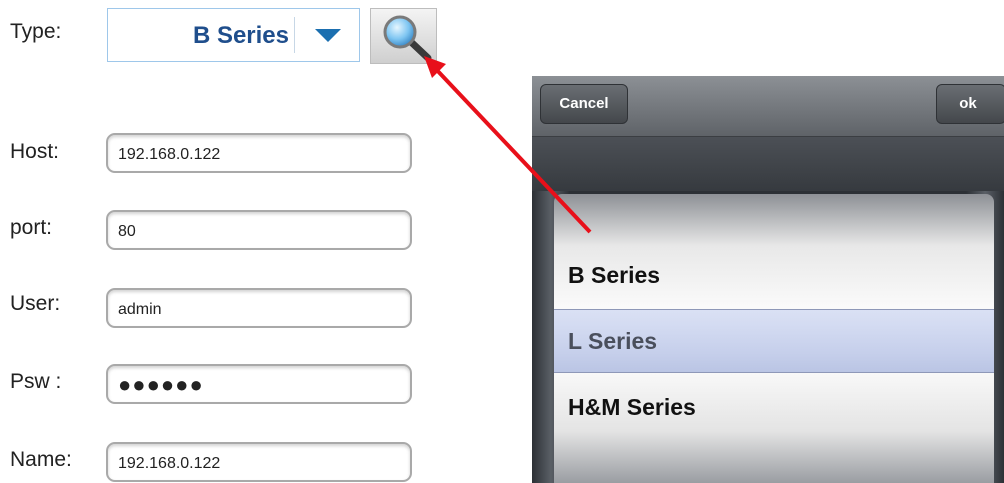 The height and width of the screenshot is (483, 1004). What do you see at coordinates (259, 153) in the screenshot?
I see `host-input: 192.168.0.122` at bounding box center [259, 153].